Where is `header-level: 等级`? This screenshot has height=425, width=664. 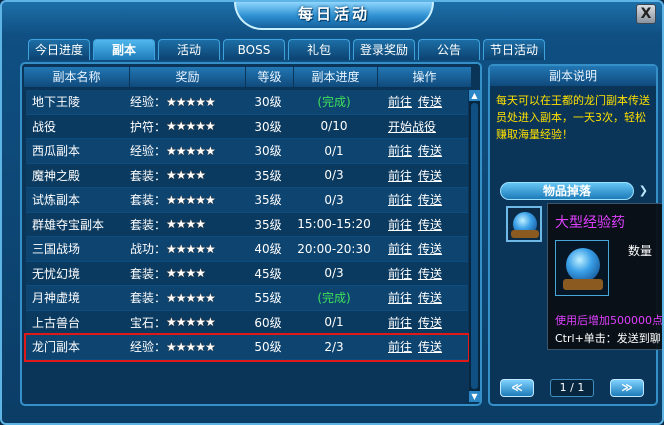
header-level: 等级 is located at coordinates (270, 77).